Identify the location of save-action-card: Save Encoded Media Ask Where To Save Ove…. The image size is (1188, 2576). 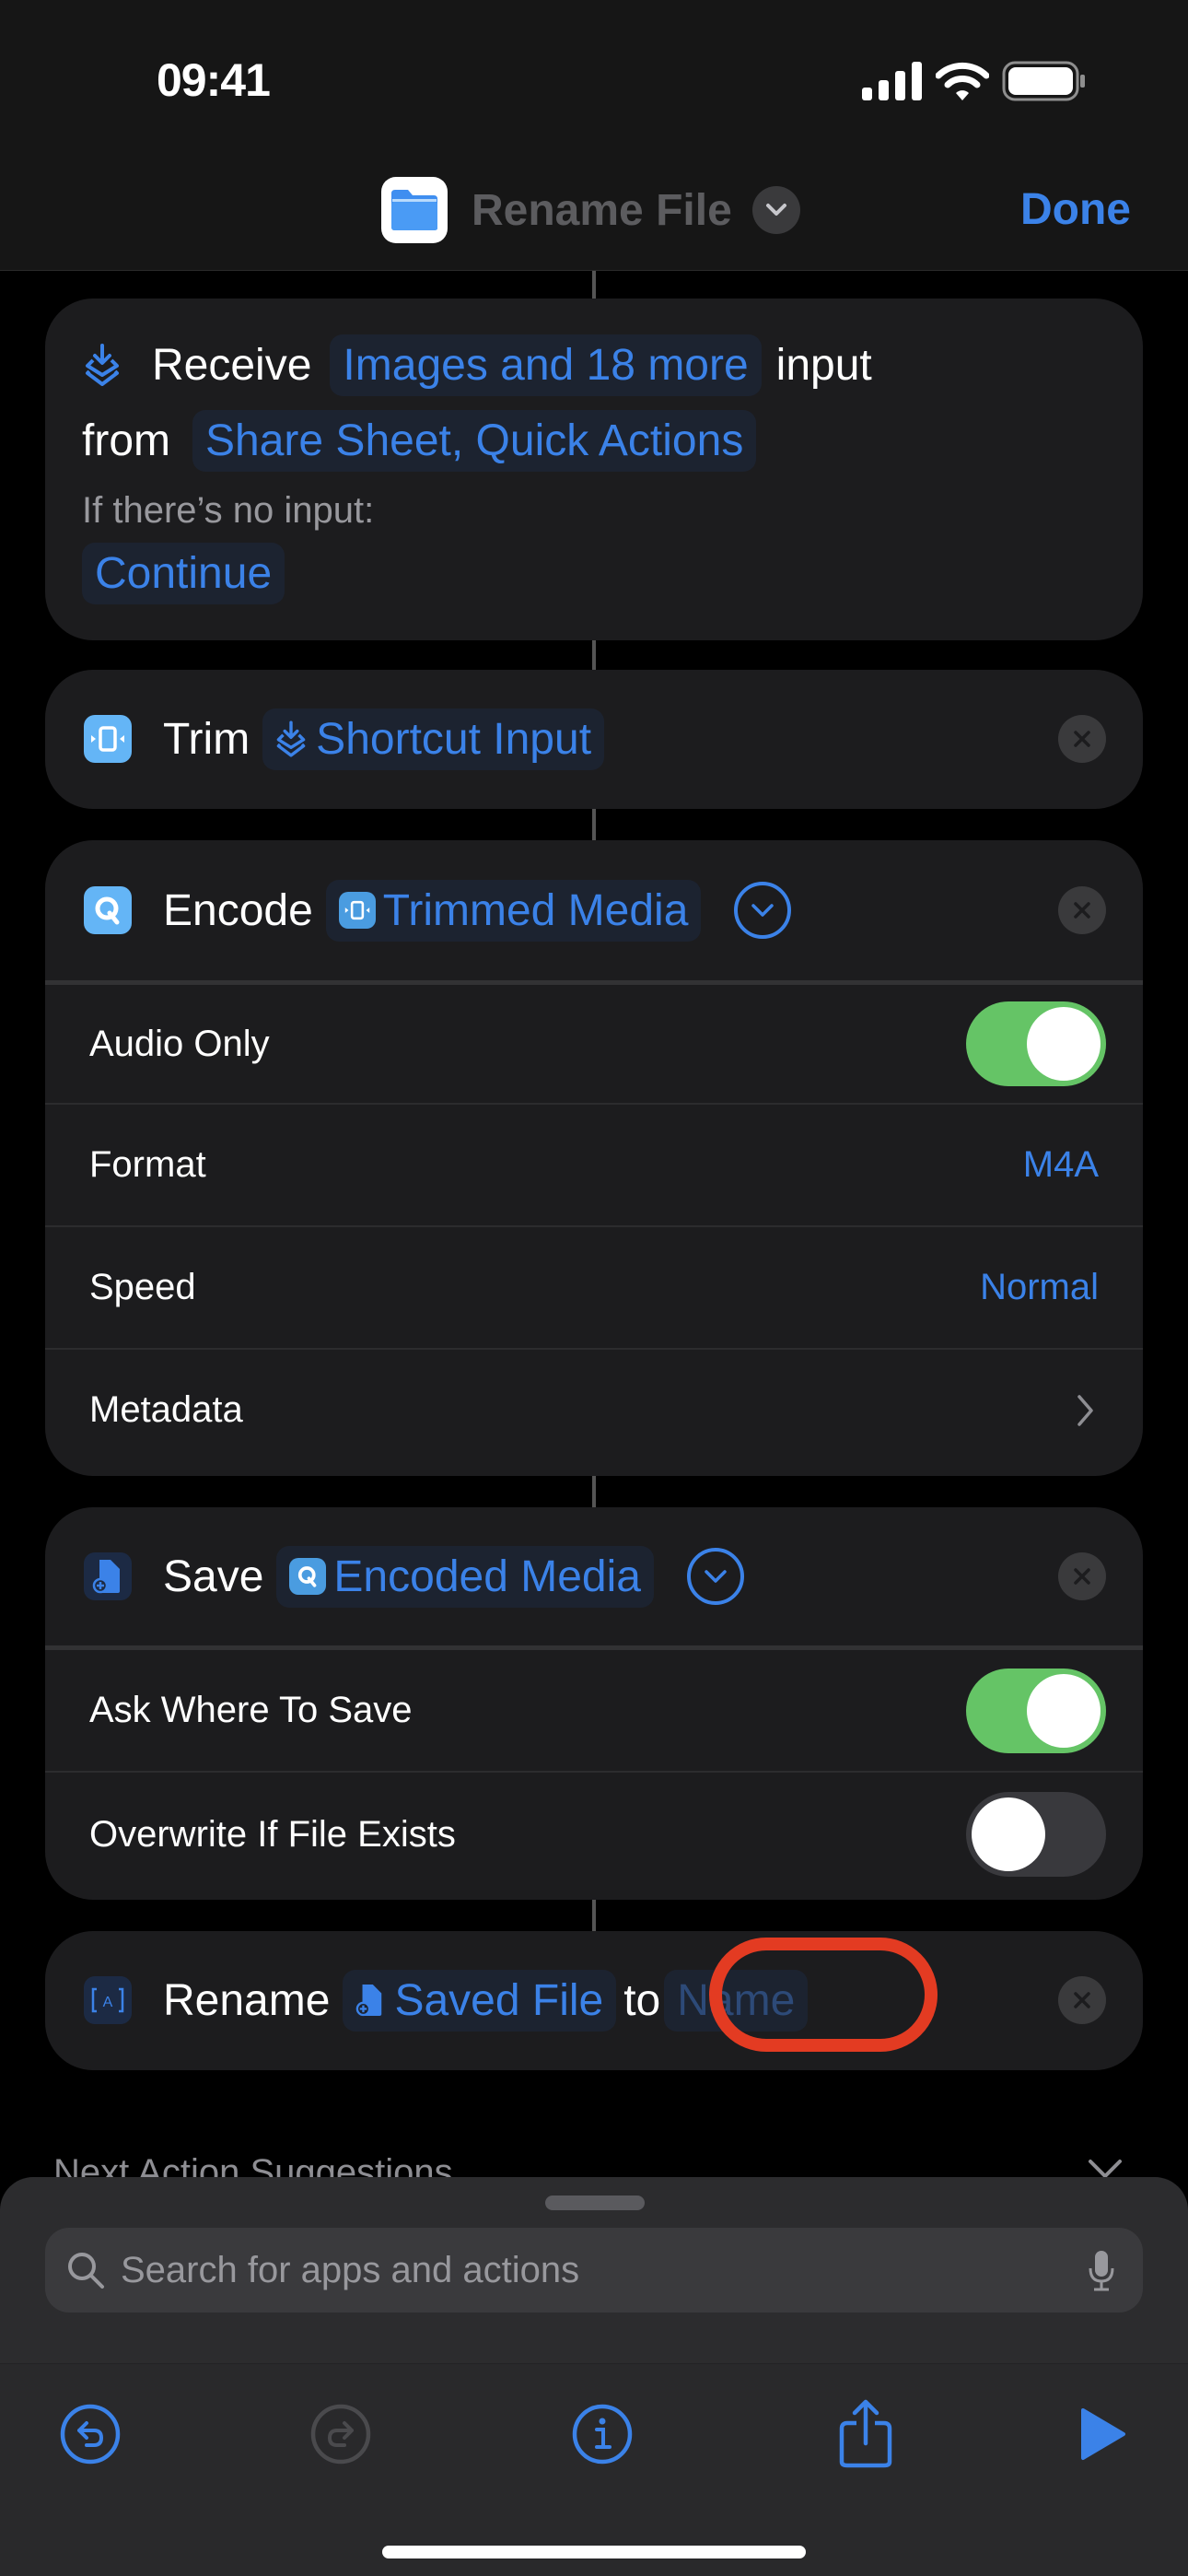
(594, 1703).